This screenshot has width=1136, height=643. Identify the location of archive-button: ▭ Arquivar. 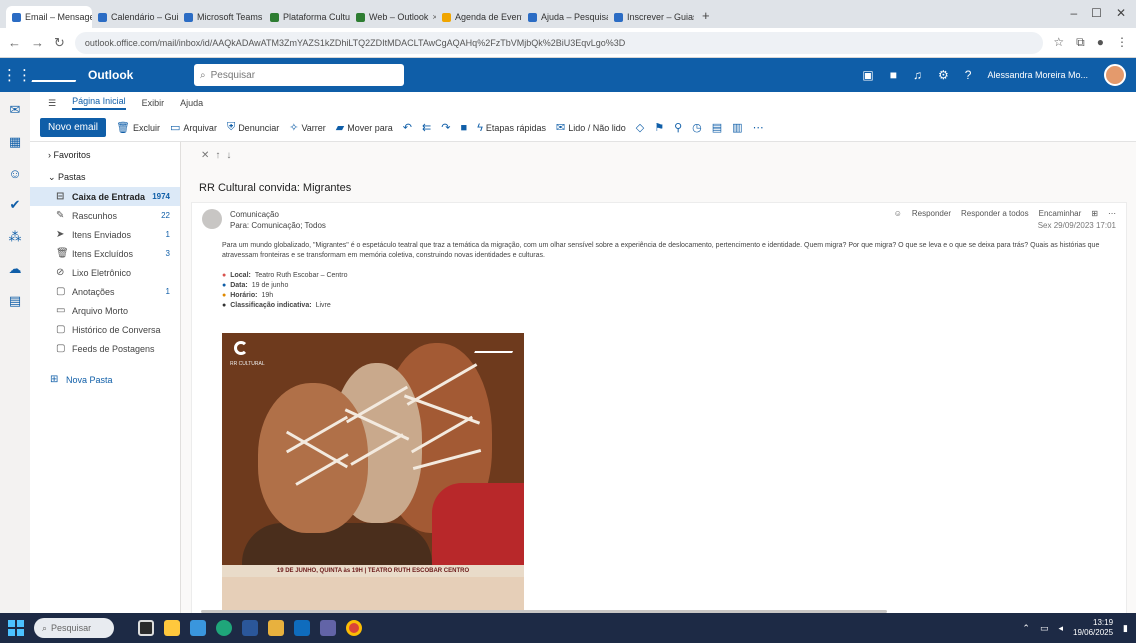
(193, 127).